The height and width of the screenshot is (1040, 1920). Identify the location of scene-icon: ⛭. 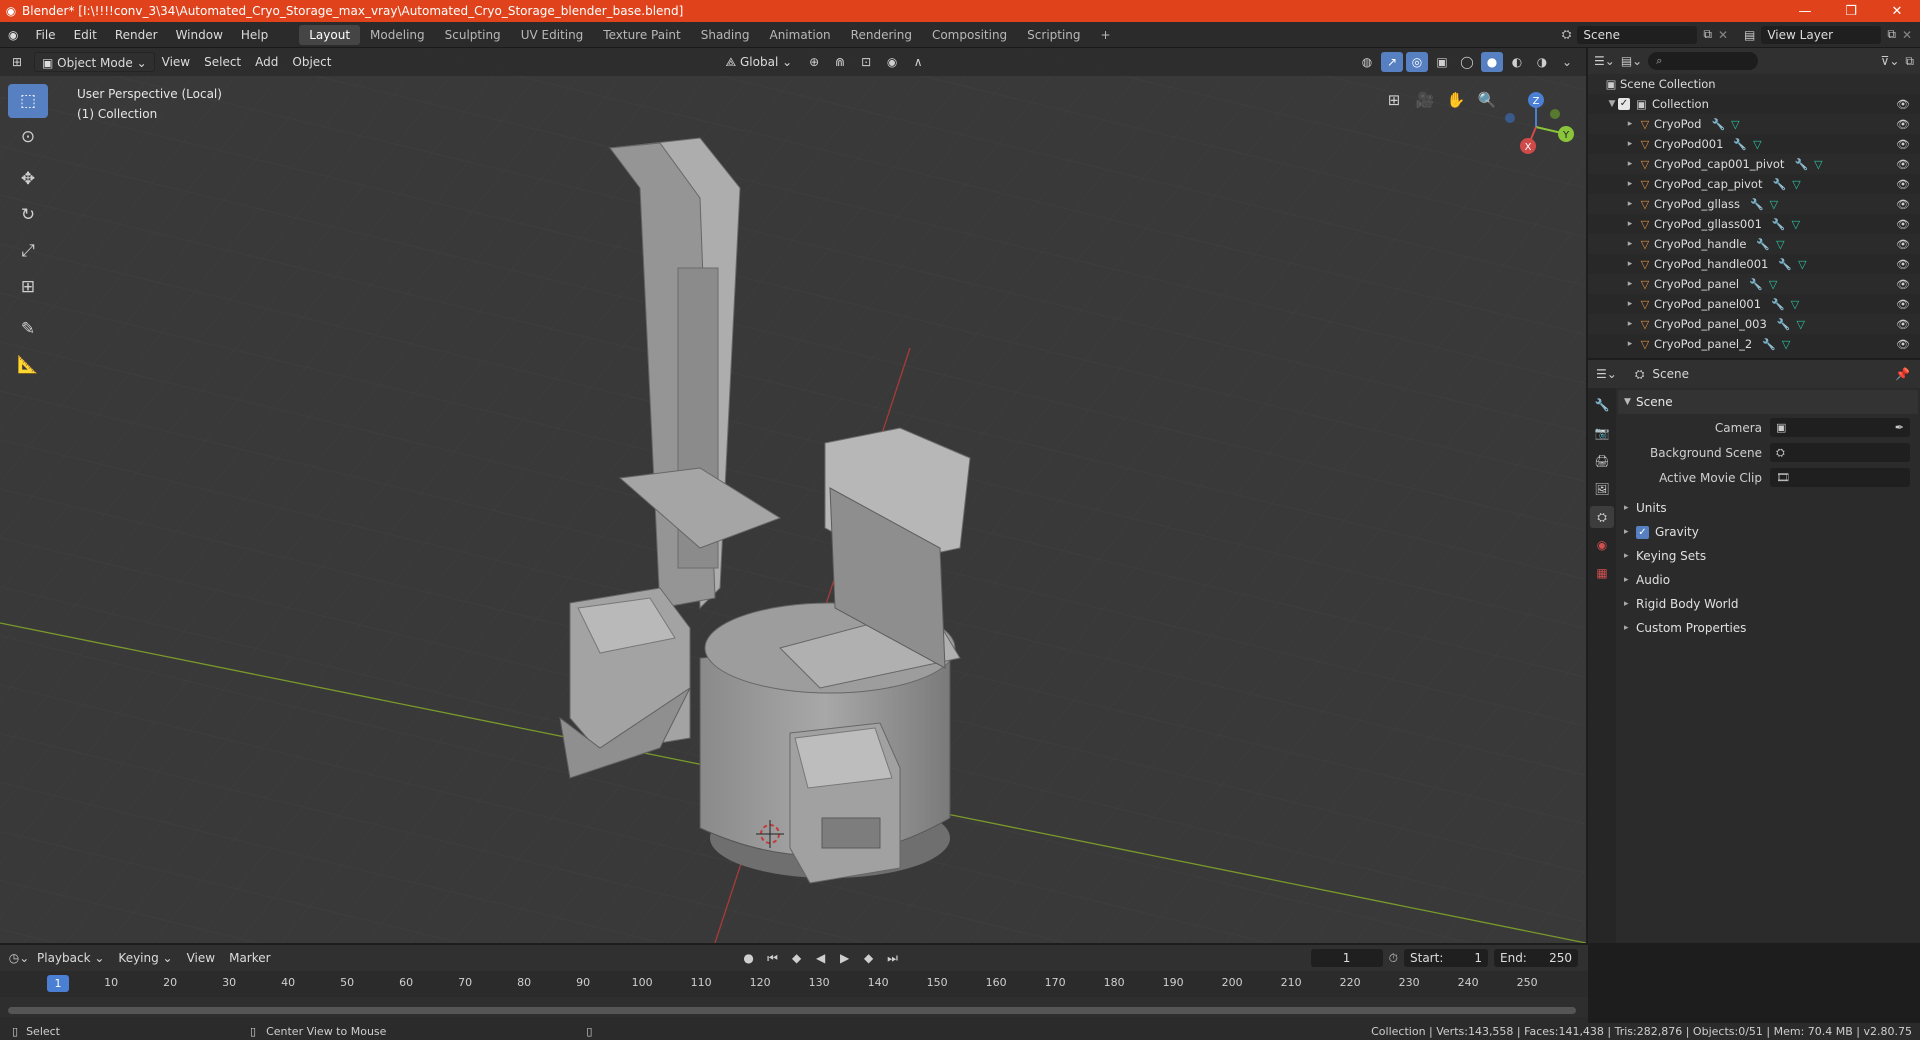
(1567, 34).